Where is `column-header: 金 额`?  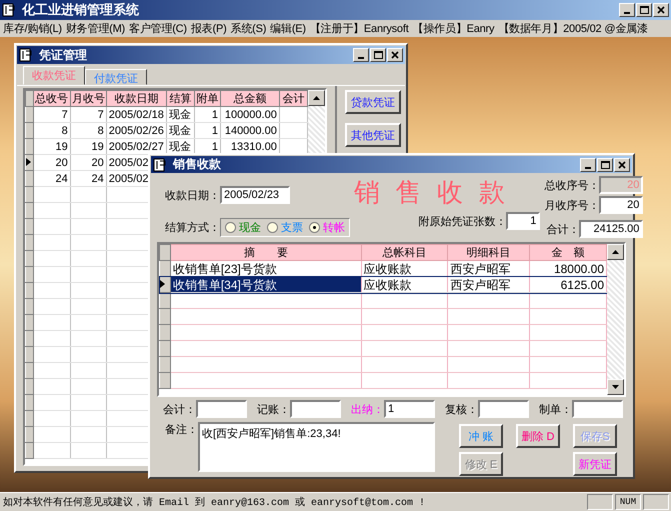 column-header: 金 额 is located at coordinates (567, 252).